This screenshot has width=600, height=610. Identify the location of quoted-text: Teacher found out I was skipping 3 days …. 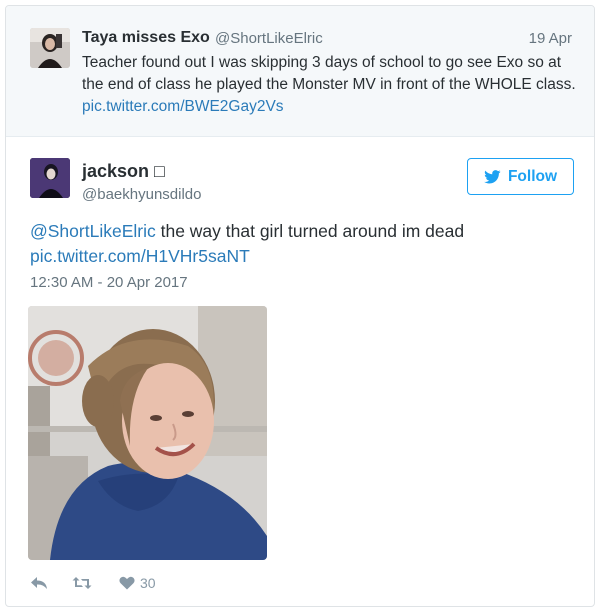
(332, 85).